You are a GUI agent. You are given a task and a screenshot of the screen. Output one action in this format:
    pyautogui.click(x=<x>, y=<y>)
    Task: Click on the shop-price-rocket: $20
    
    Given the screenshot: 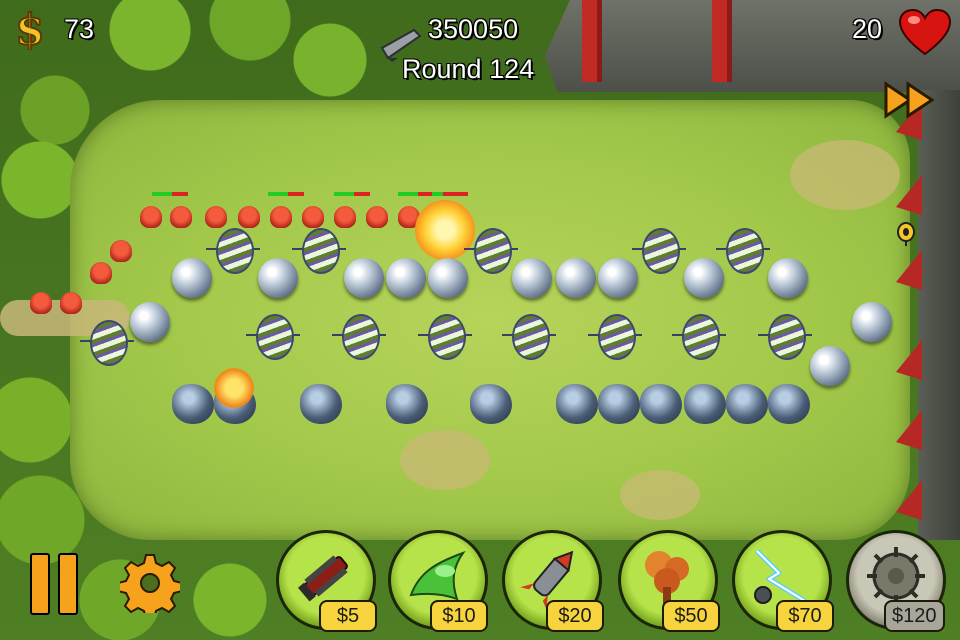 What is the action you would take?
    pyautogui.click(x=575, y=616)
    